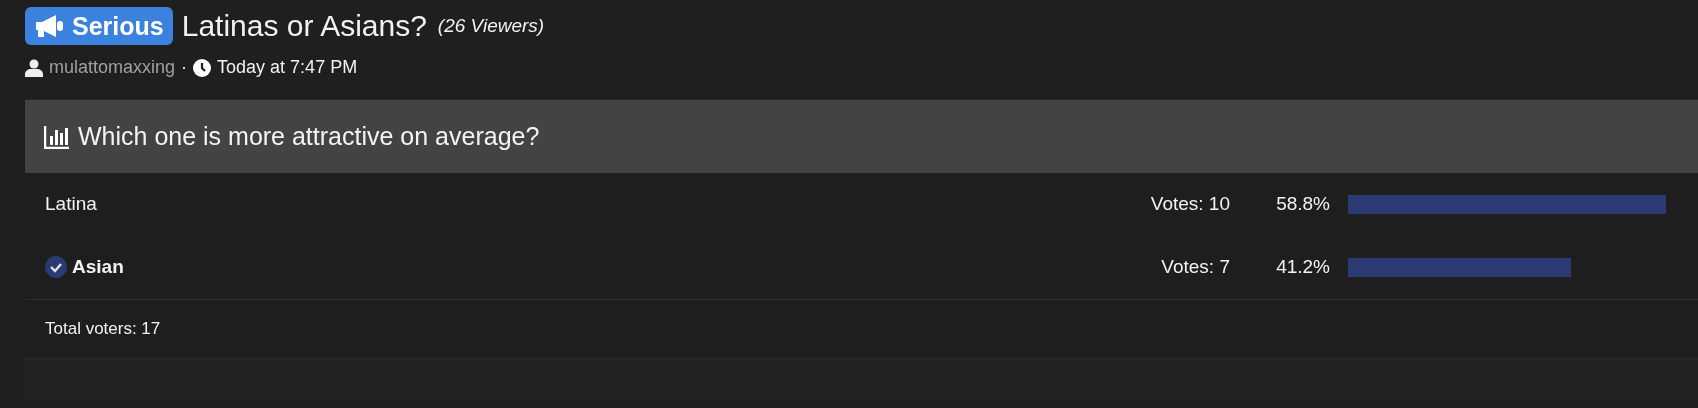  What do you see at coordinates (1195, 267) in the screenshot?
I see `vote-count: Votes: 7` at bounding box center [1195, 267].